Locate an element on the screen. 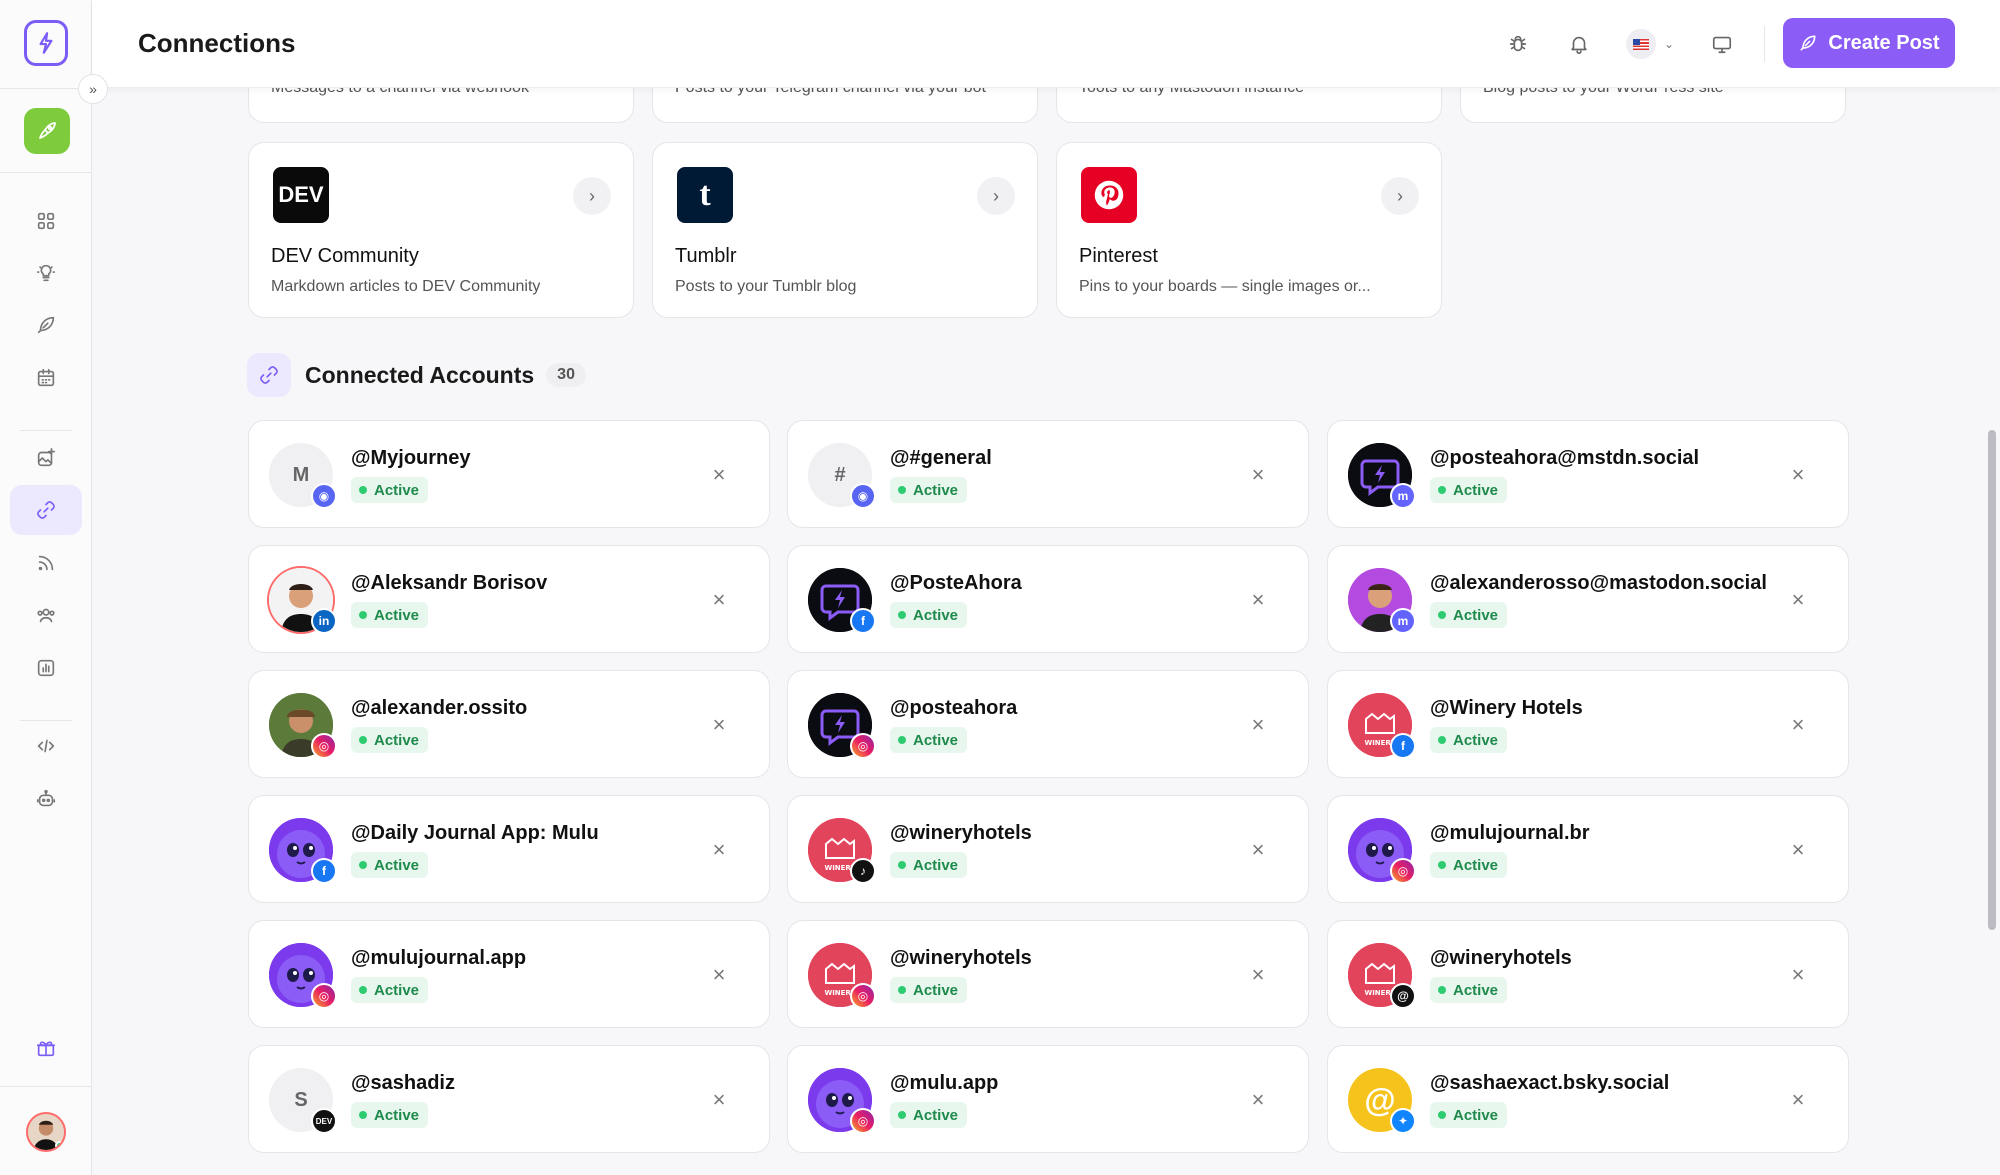 This screenshot has width=2000, height=1175. account-name: @sashaexact.bsky.social is located at coordinates (1550, 1083).